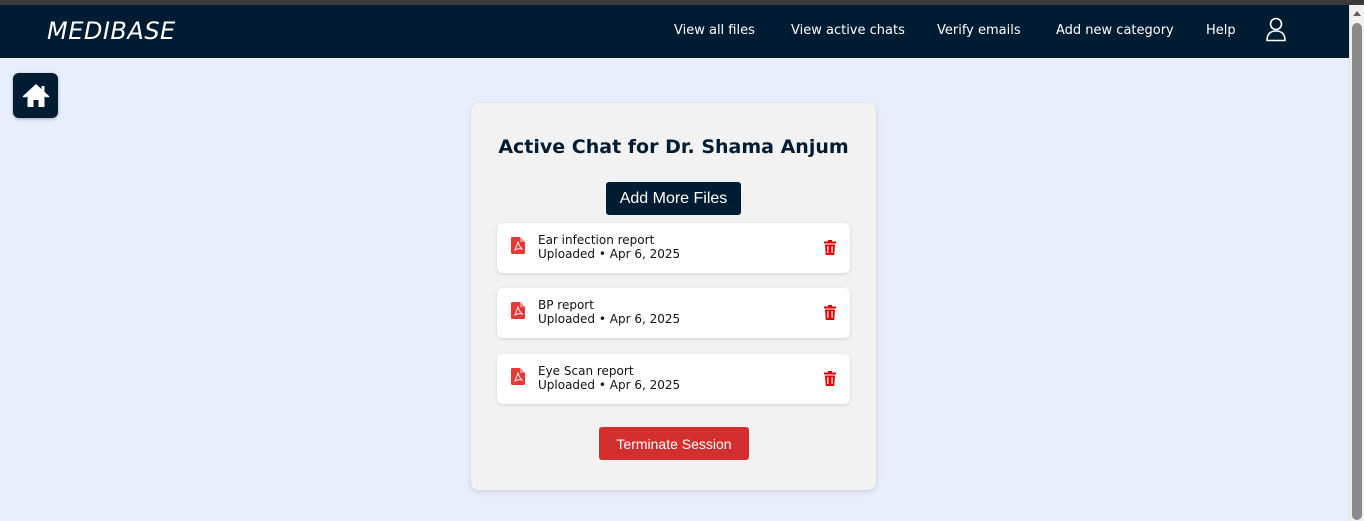 The height and width of the screenshot is (521, 1364). I want to click on terminate-session-button: Terminate Session, so click(674, 443).